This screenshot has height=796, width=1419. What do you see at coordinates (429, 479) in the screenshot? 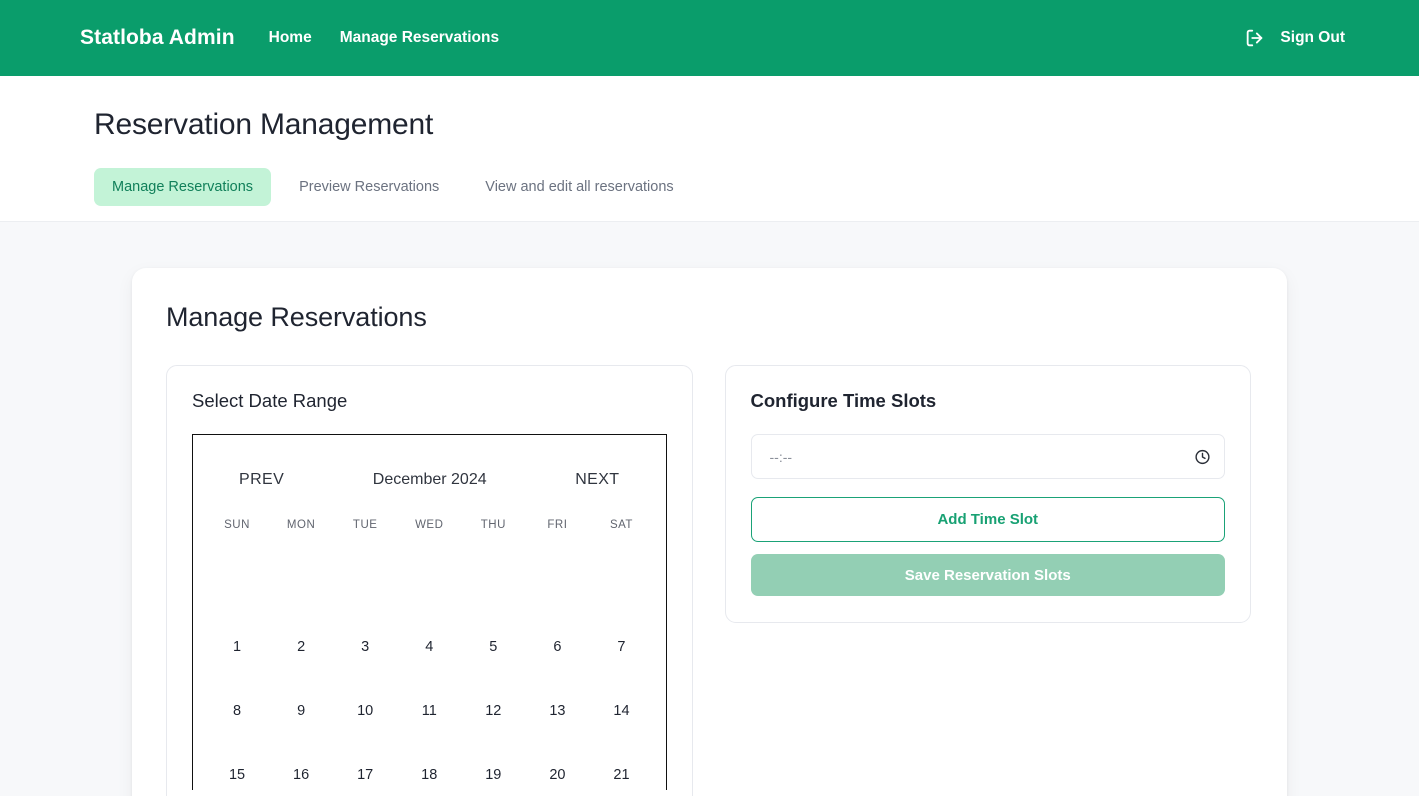
I see `calendar-month-label: December 2024` at bounding box center [429, 479].